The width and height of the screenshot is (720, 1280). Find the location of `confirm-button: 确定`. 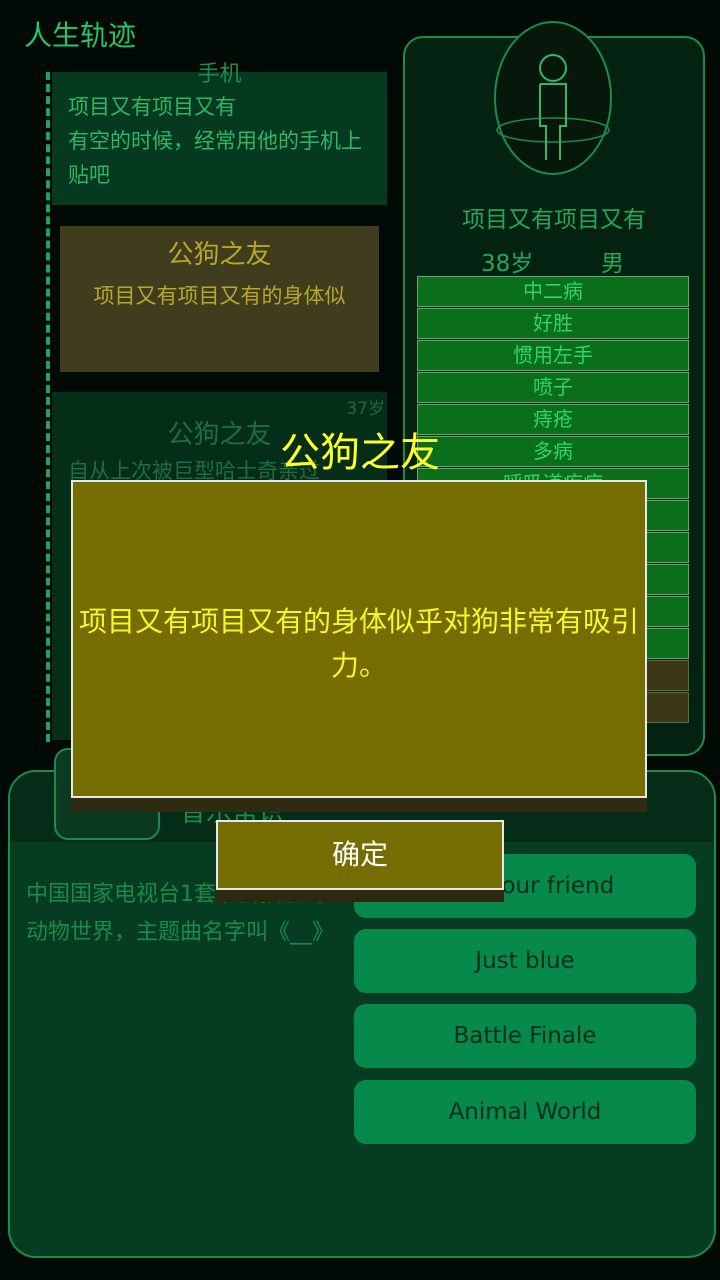

confirm-button: 确定 is located at coordinates (360, 855).